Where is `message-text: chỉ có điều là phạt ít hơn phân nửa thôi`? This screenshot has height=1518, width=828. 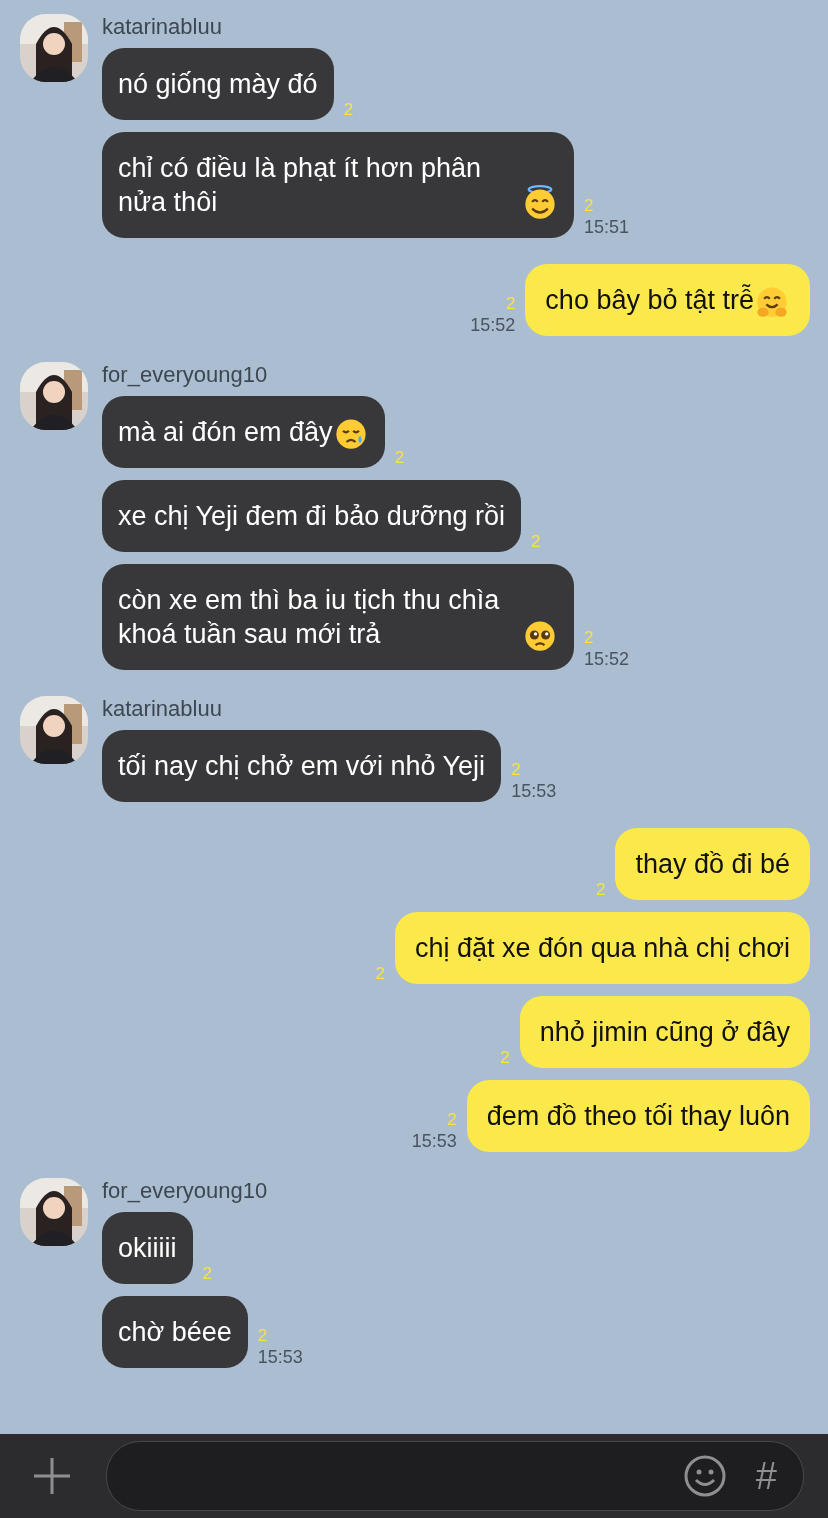 message-text: chỉ có điều là phạt ít hơn phân nửa thôi is located at coordinates (300, 185).